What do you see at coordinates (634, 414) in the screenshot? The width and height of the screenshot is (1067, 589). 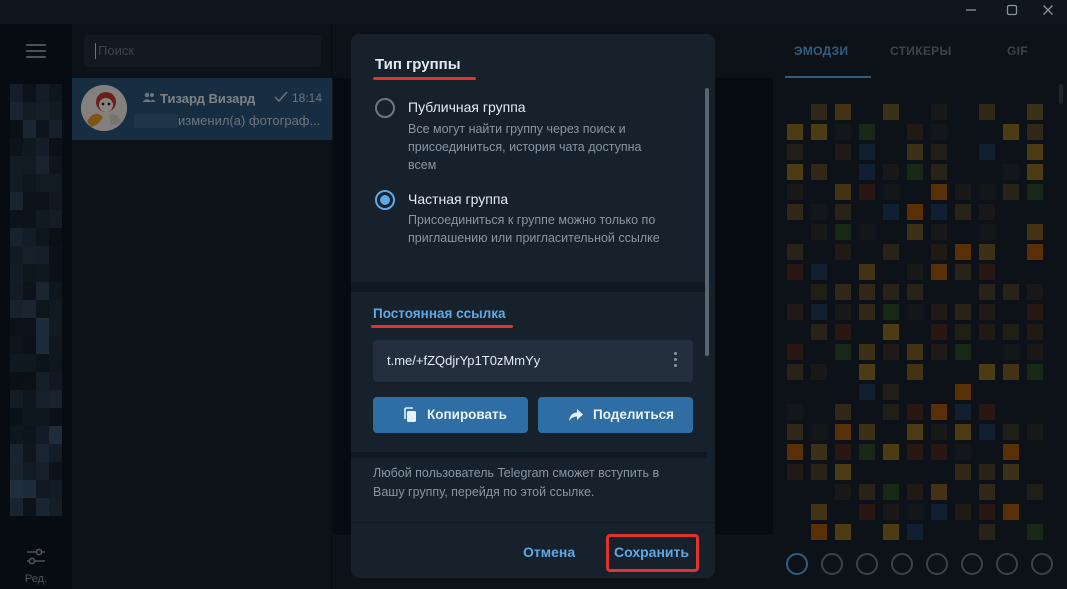 I see `share-link-label: Поделиться` at bounding box center [634, 414].